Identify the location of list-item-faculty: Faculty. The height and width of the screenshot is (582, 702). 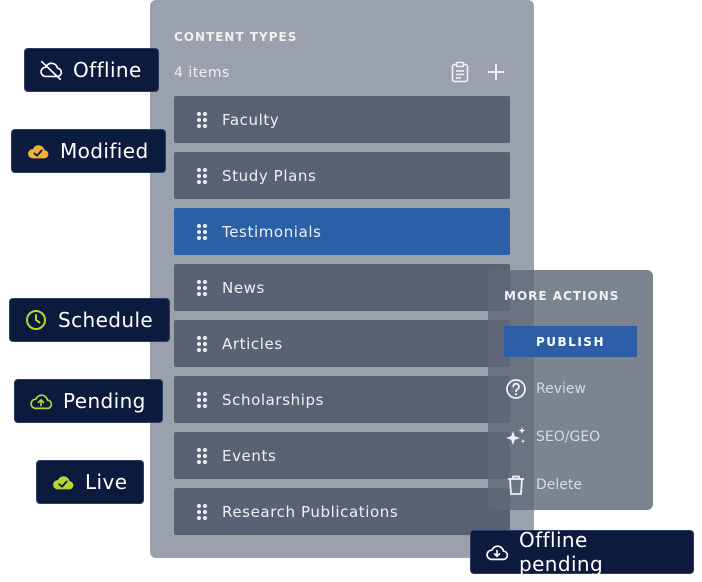
(342, 119).